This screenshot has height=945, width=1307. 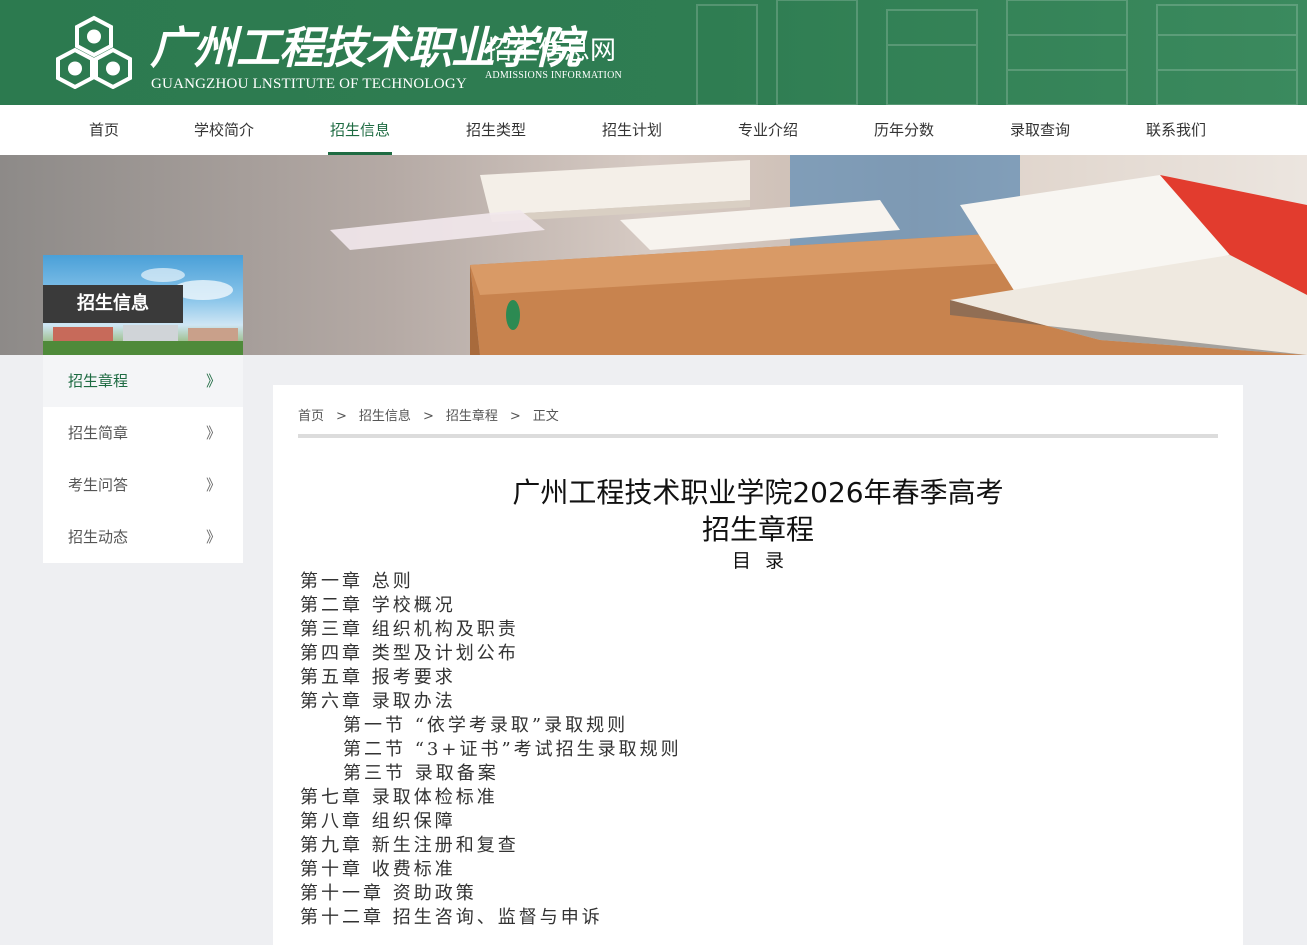 I want to click on sidebar-item-admission-brochure: 招生简章 》, so click(x=143, y=433).